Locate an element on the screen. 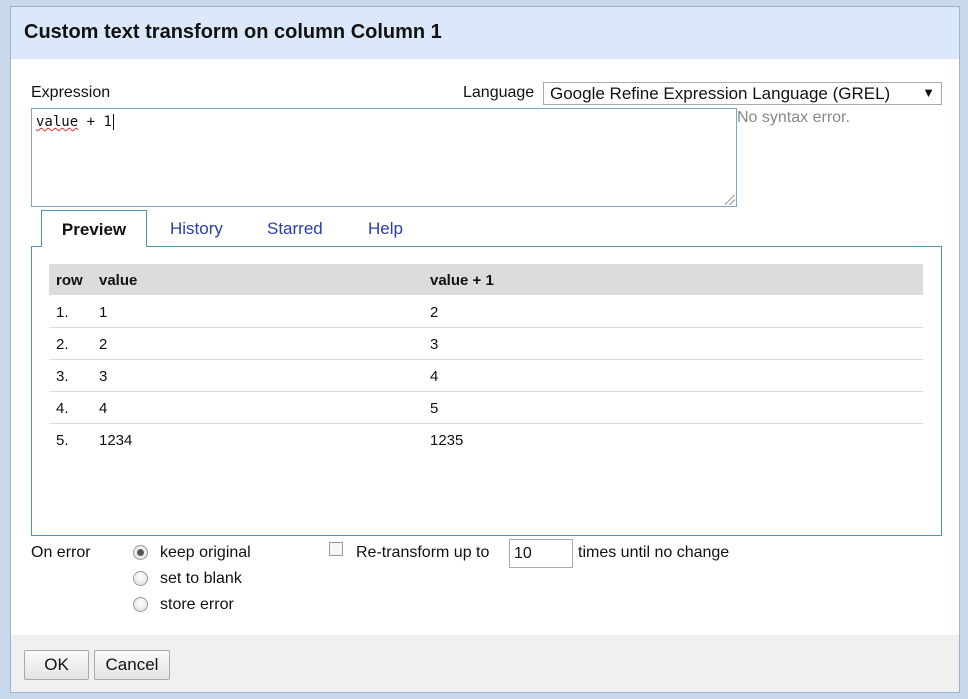  tab-starred: Starred is located at coordinates (295, 228).